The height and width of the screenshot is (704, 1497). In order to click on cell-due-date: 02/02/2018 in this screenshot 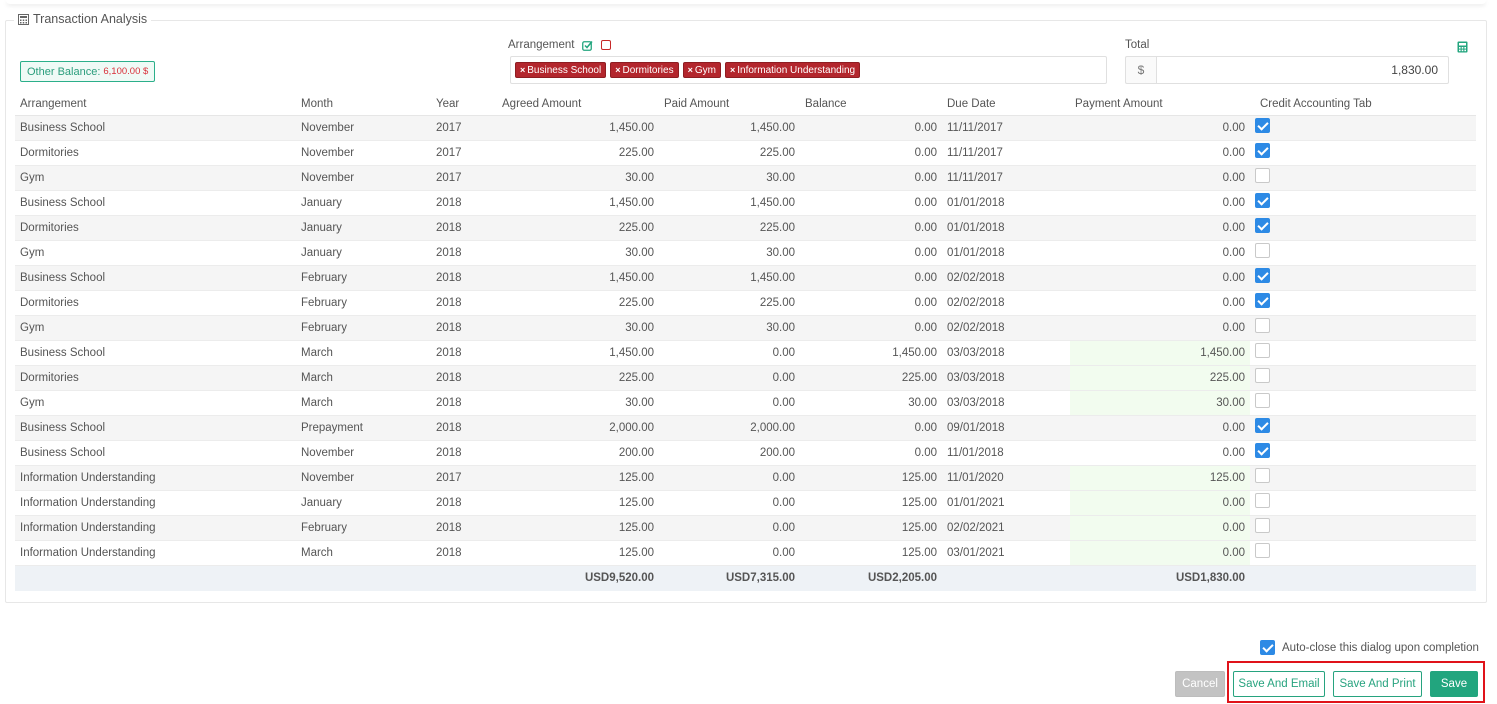, I will do `click(1006, 278)`.